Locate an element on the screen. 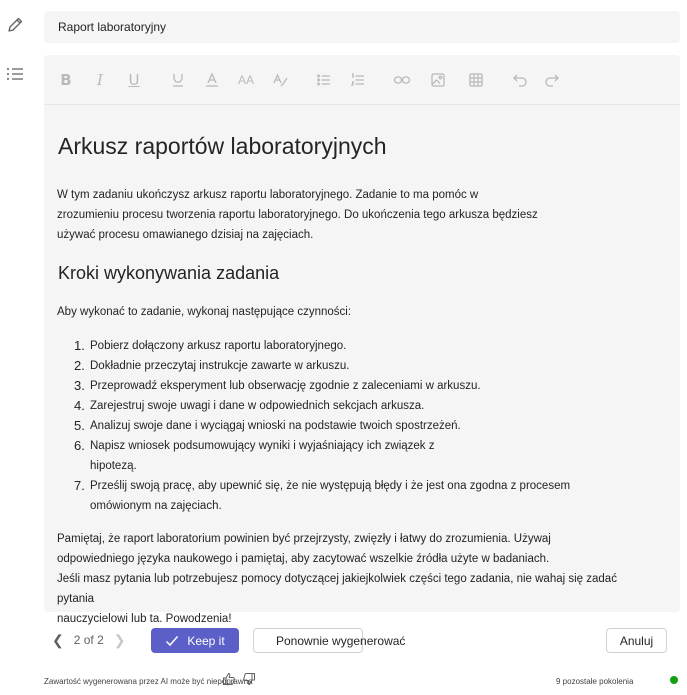 The height and width of the screenshot is (695, 687). step-number: 3. is located at coordinates (79, 385).